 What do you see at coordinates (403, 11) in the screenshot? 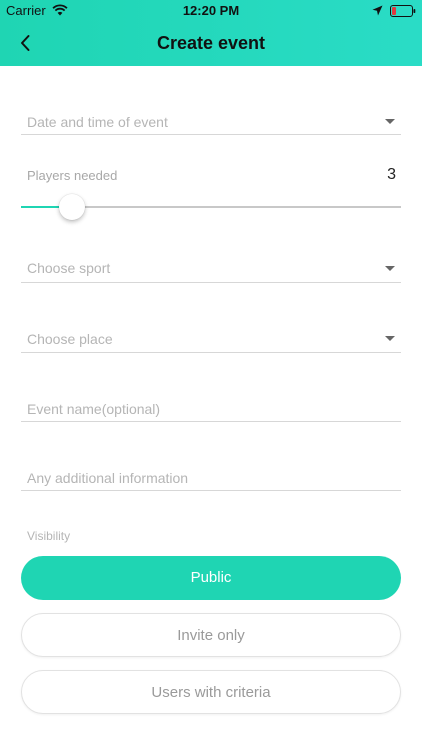
I see `battery-icon` at bounding box center [403, 11].